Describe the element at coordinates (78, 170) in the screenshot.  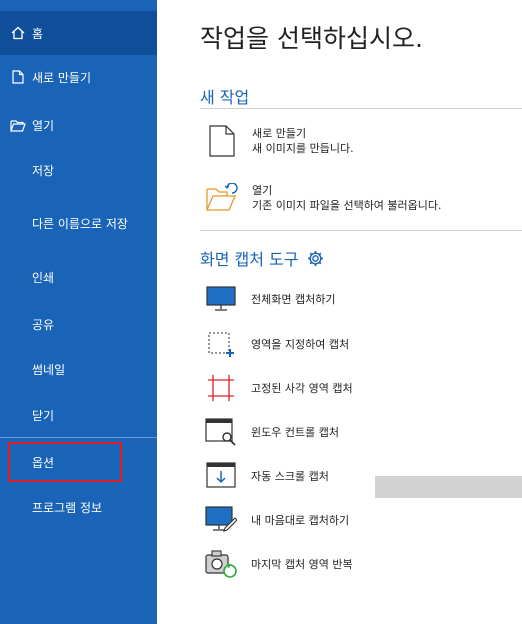
I see `sidebar-item-save: 저장` at that location.